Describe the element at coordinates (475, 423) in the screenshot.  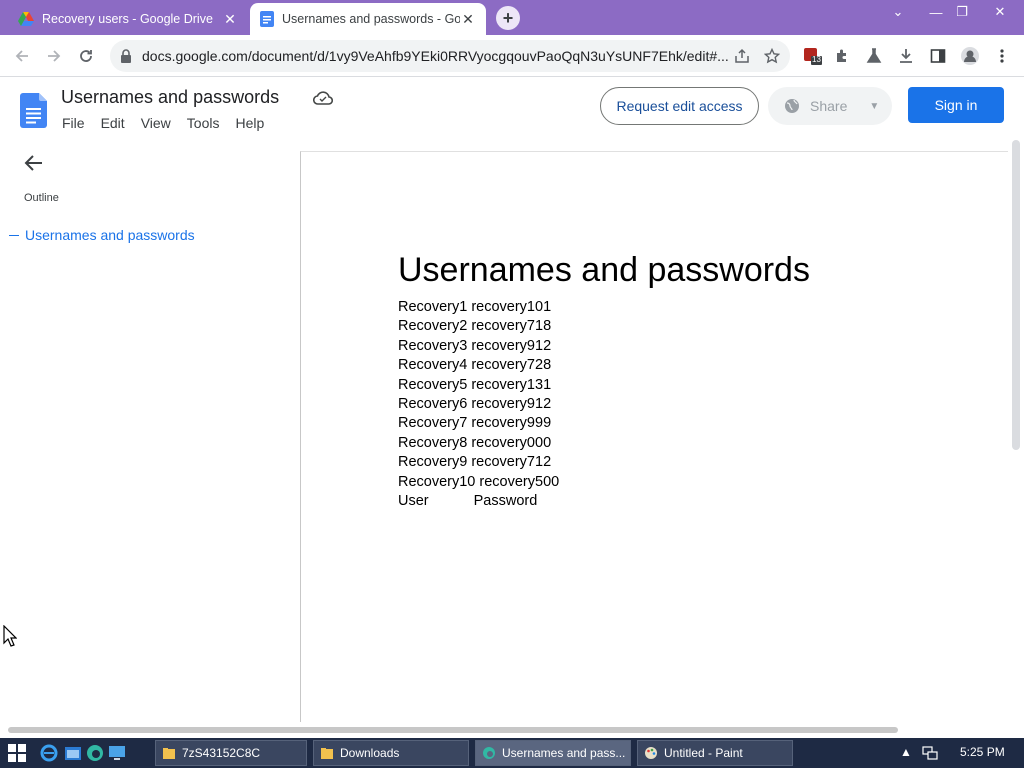
I see `credential-line: Recovery7 recovery999` at that location.